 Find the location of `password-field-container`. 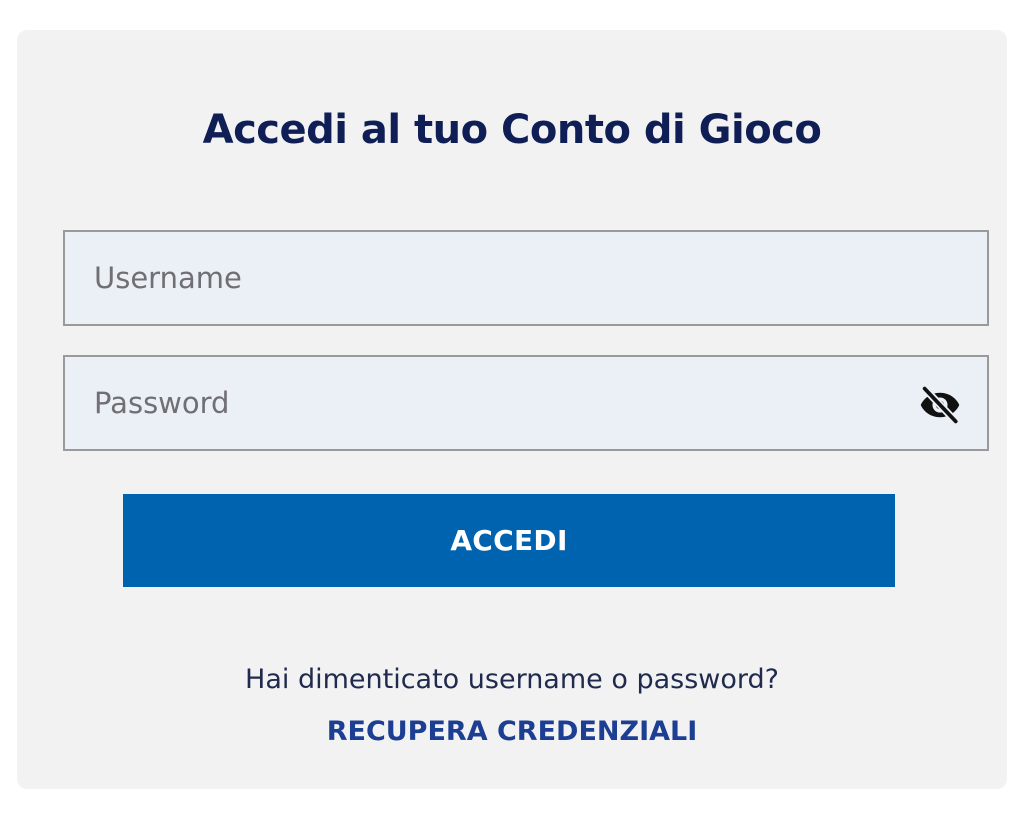

password-field-container is located at coordinates (526, 403).